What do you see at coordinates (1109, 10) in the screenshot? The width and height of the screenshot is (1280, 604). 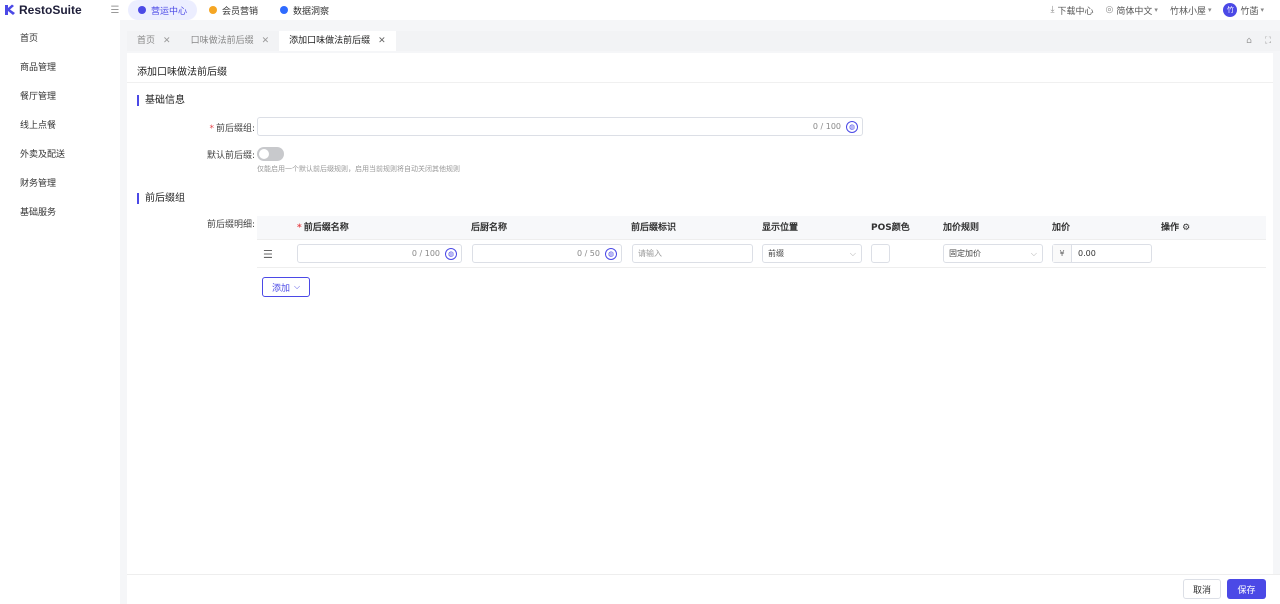 I see `globe-icon: ◎` at bounding box center [1109, 10].